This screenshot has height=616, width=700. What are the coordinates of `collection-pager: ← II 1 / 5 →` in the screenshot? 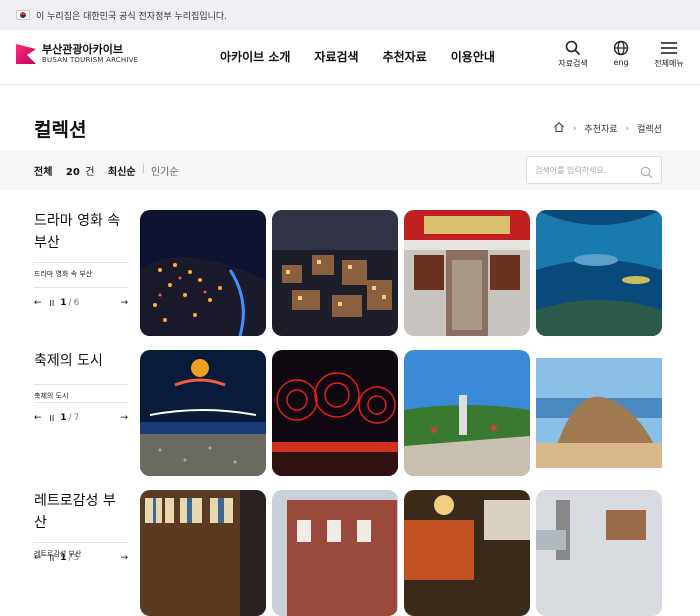 It's located at (81, 552).